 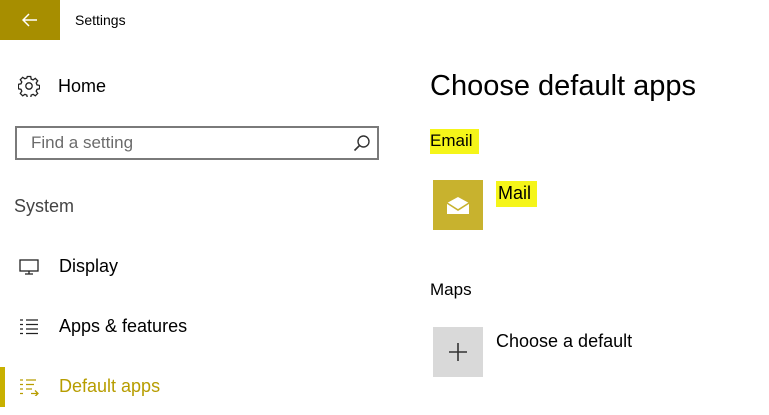 I want to click on email-app-tile, so click(x=458, y=205).